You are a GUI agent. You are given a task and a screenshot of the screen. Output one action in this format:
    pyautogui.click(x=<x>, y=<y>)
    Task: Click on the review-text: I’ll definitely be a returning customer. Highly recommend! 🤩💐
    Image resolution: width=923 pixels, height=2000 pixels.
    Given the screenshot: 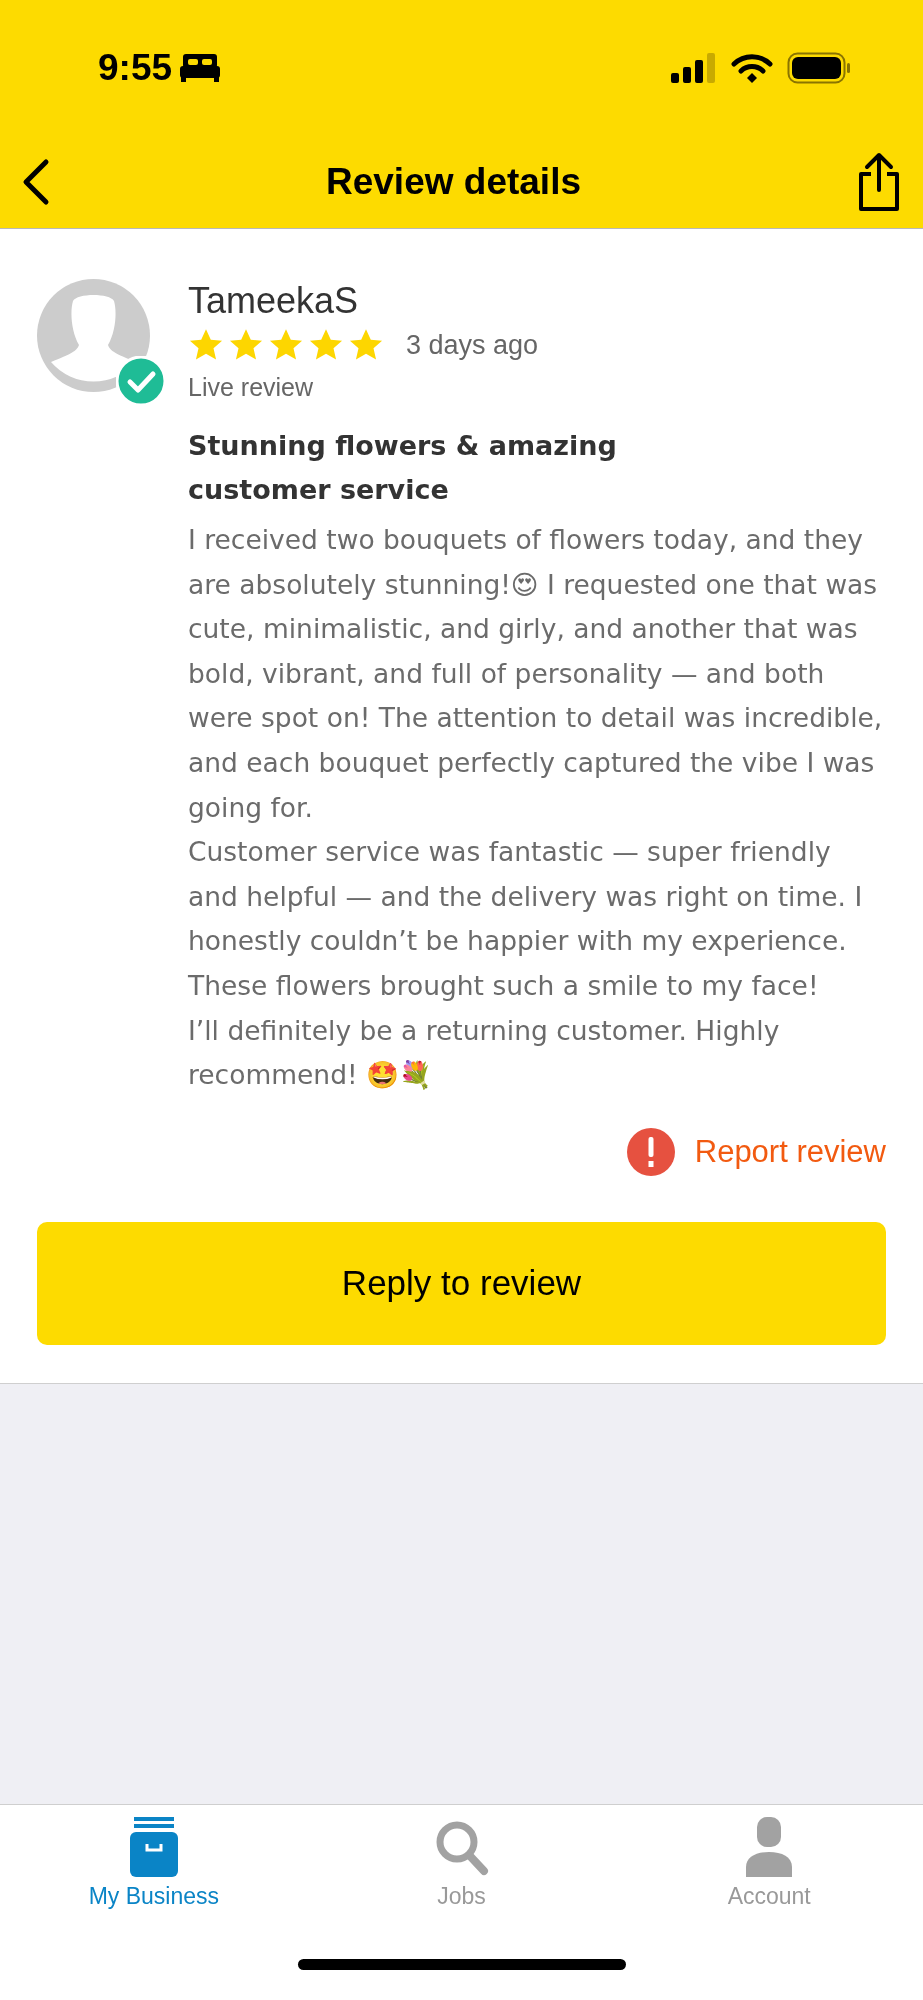 What is the action you would take?
    pyautogui.click(x=484, y=1053)
    